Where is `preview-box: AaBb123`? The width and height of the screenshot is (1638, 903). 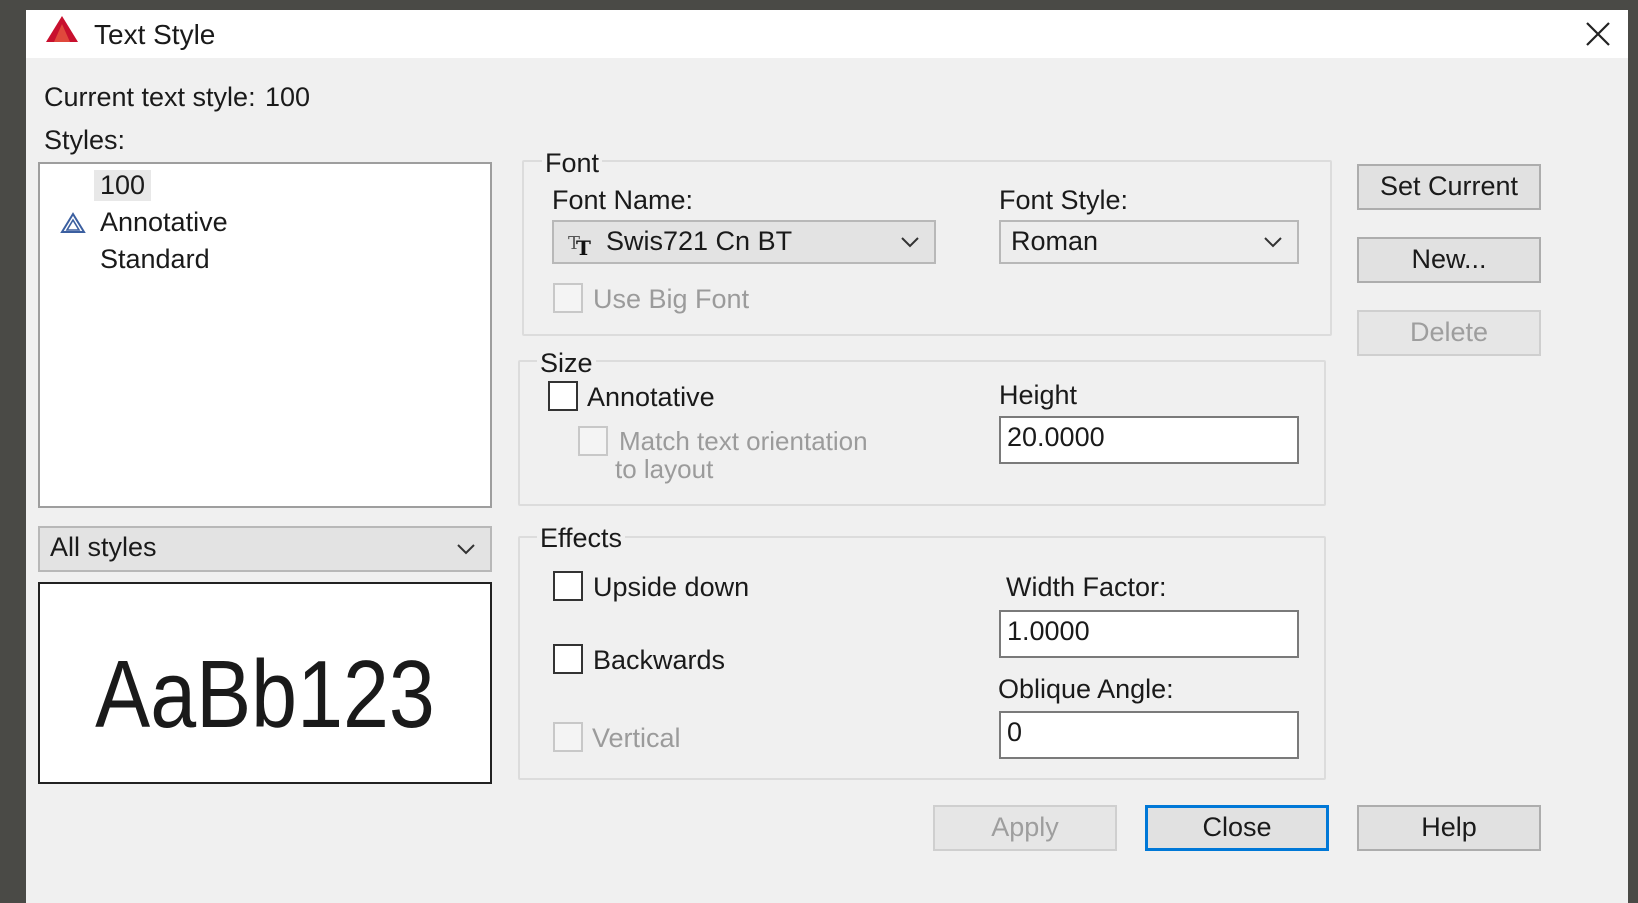
preview-box: AaBb123 is located at coordinates (265, 683).